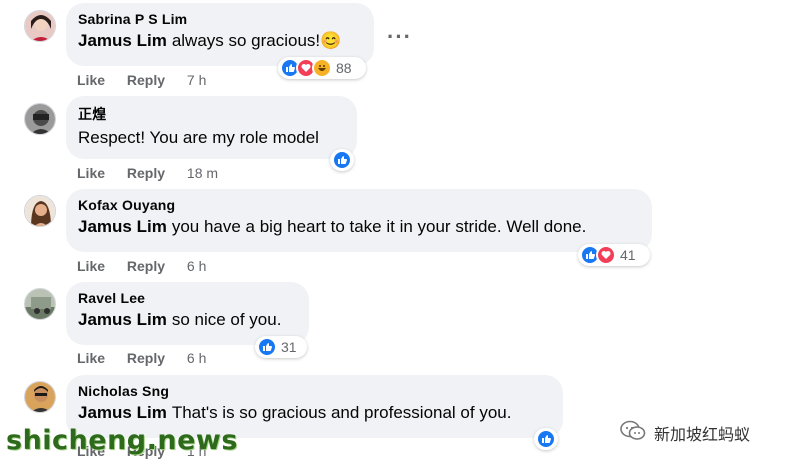 This screenshot has height=465, width=800. Describe the element at coordinates (210, 40) in the screenshot. I see `comment-text: Jamus Lim always so gracious!😊` at that location.